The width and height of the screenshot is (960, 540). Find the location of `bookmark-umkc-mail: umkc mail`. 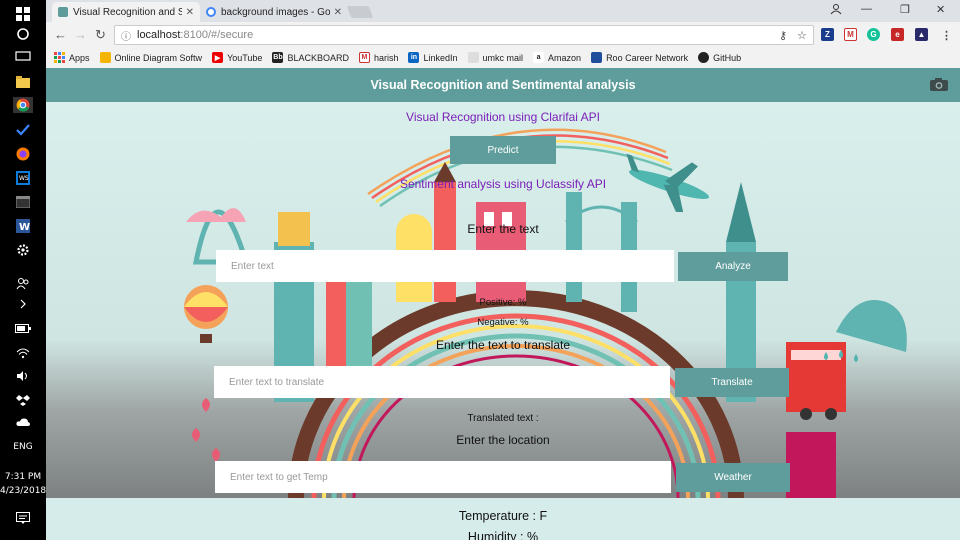

bookmark-umkc-mail: umkc mail is located at coordinates (495, 57).